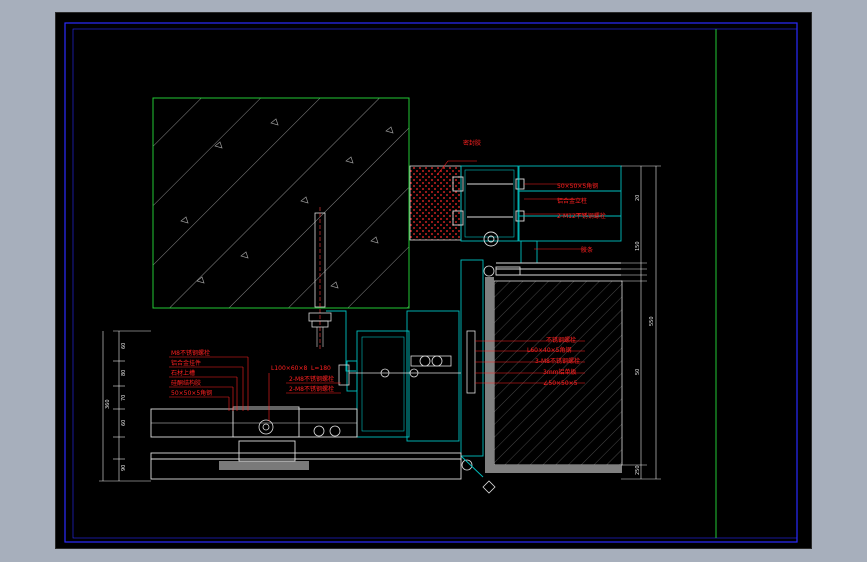 The width and height of the screenshot is (867, 562). What do you see at coordinates (561, 340) in the screenshot?
I see `callout-ss-bolt: 不锈钢螺栓` at bounding box center [561, 340].